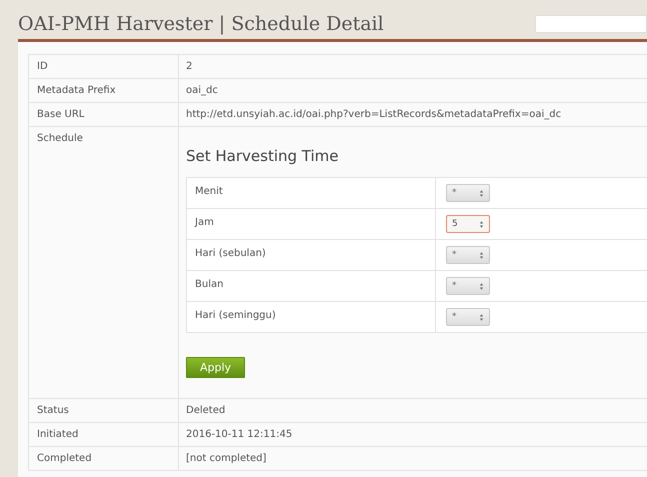 Image resolution: width=647 pixels, height=477 pixels. Describe the element at coordinates (374, 114) in the screenshot. I see `field-value: http://etd.unsyiah.ac.id/oai.php?verb=ListRecords&metadataPrefix=oai_dc` at that location.